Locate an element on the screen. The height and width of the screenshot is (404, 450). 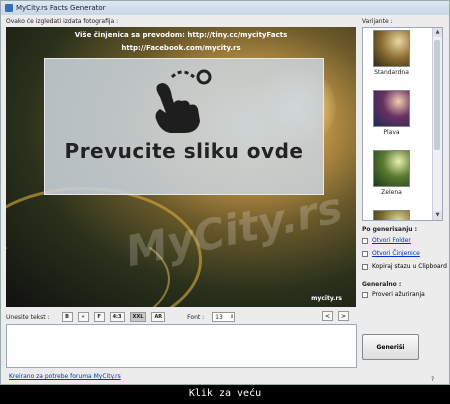
app-icon is located at coordinates (9, 8).